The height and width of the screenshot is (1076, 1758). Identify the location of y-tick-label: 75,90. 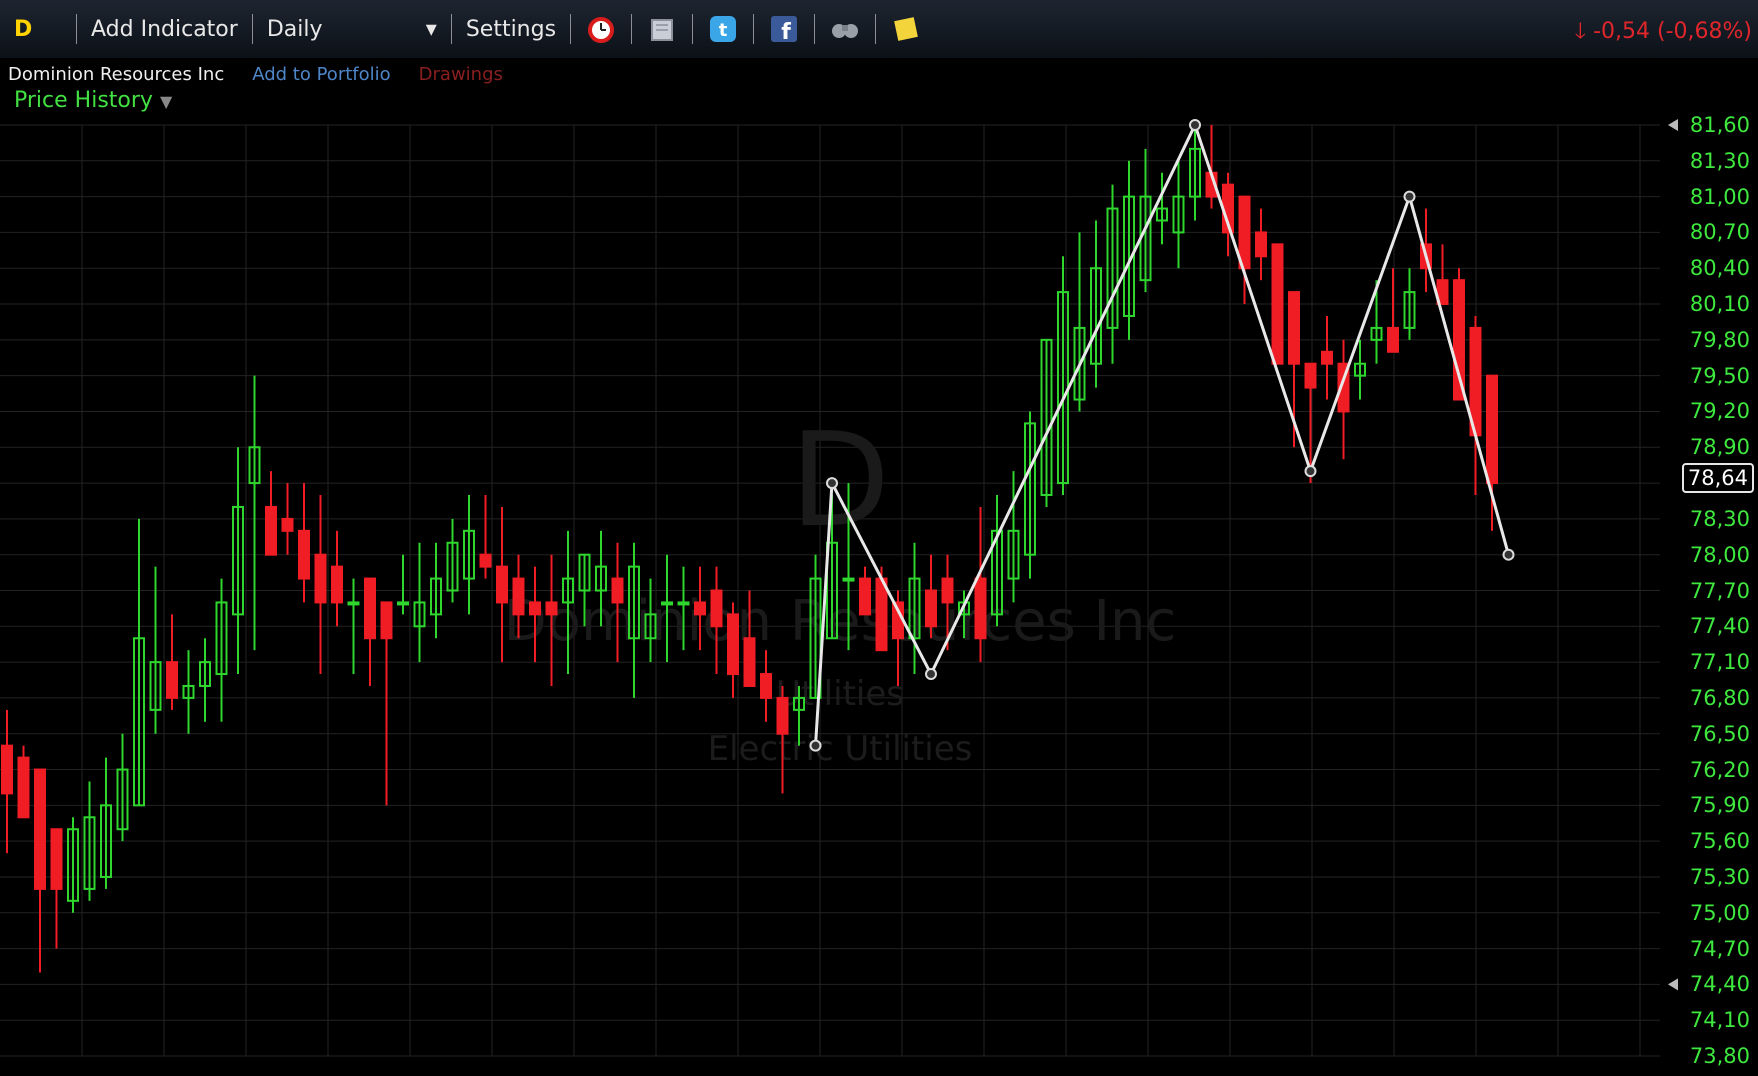
(1719, 805).